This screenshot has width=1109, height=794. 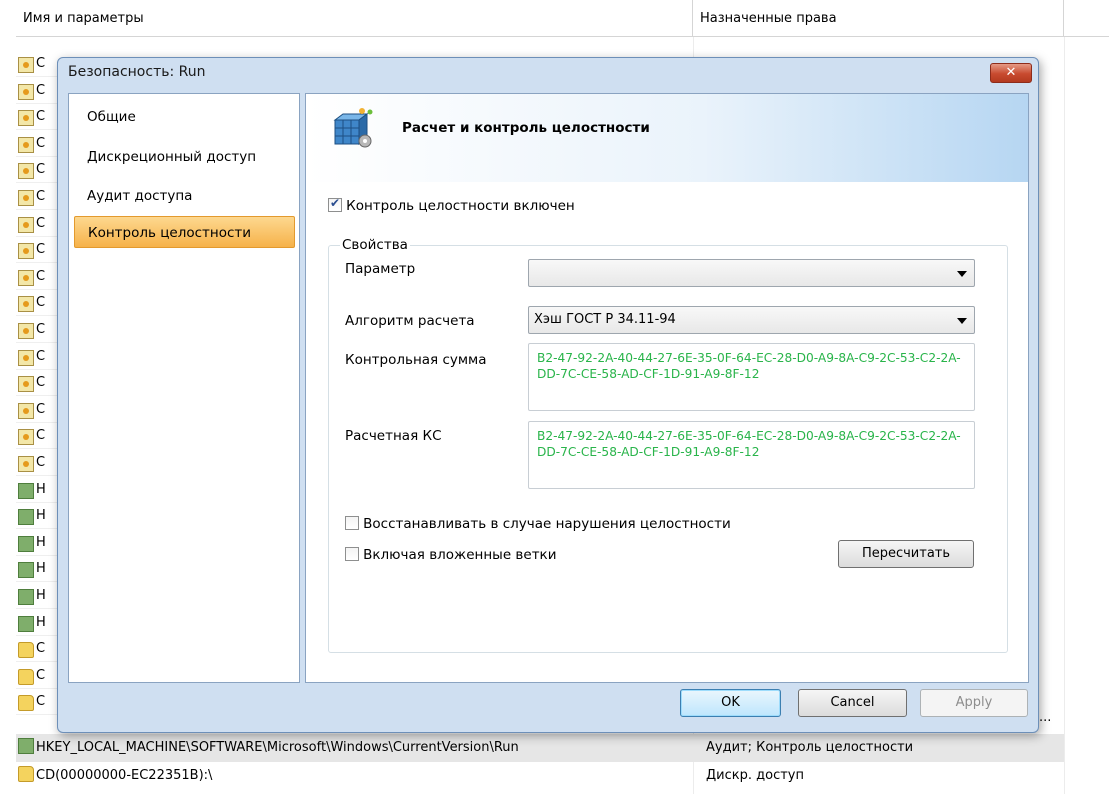 What do you see at coordinates (171, 157) in the screenshot?
I see `nav-item-discretionary-access: Дискреционный доступ` at bounding box center [171, 157].